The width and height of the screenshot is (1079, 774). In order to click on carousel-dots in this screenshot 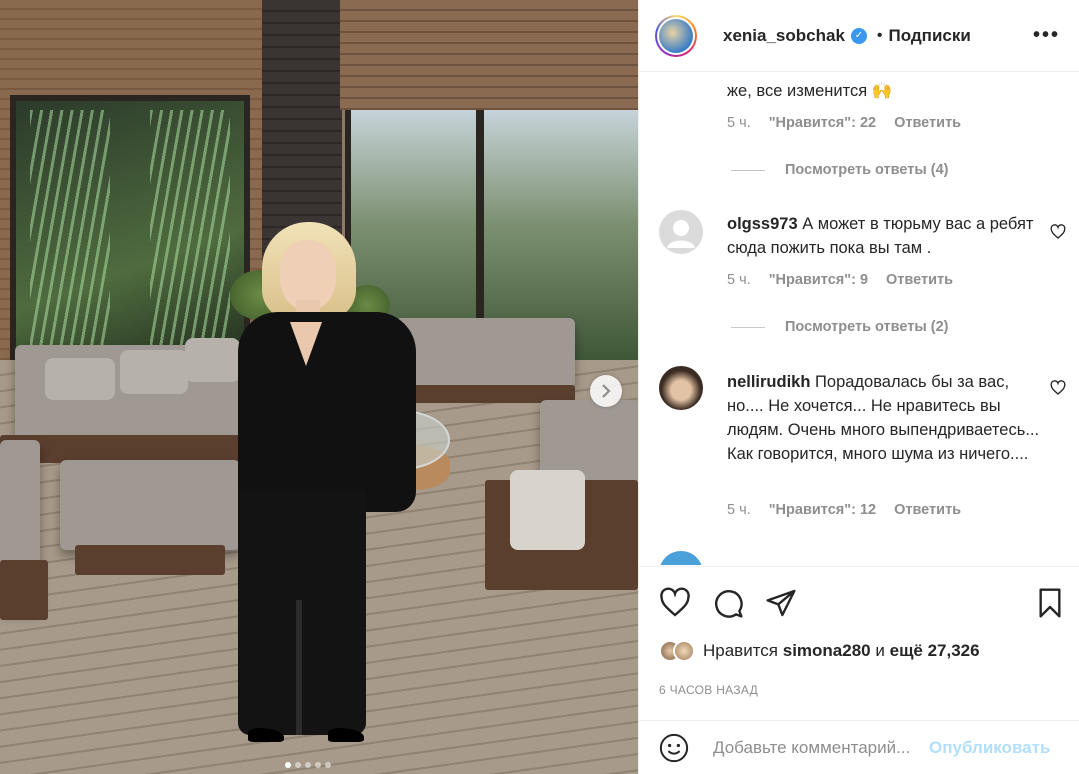, I will do `click(308, 765)`.